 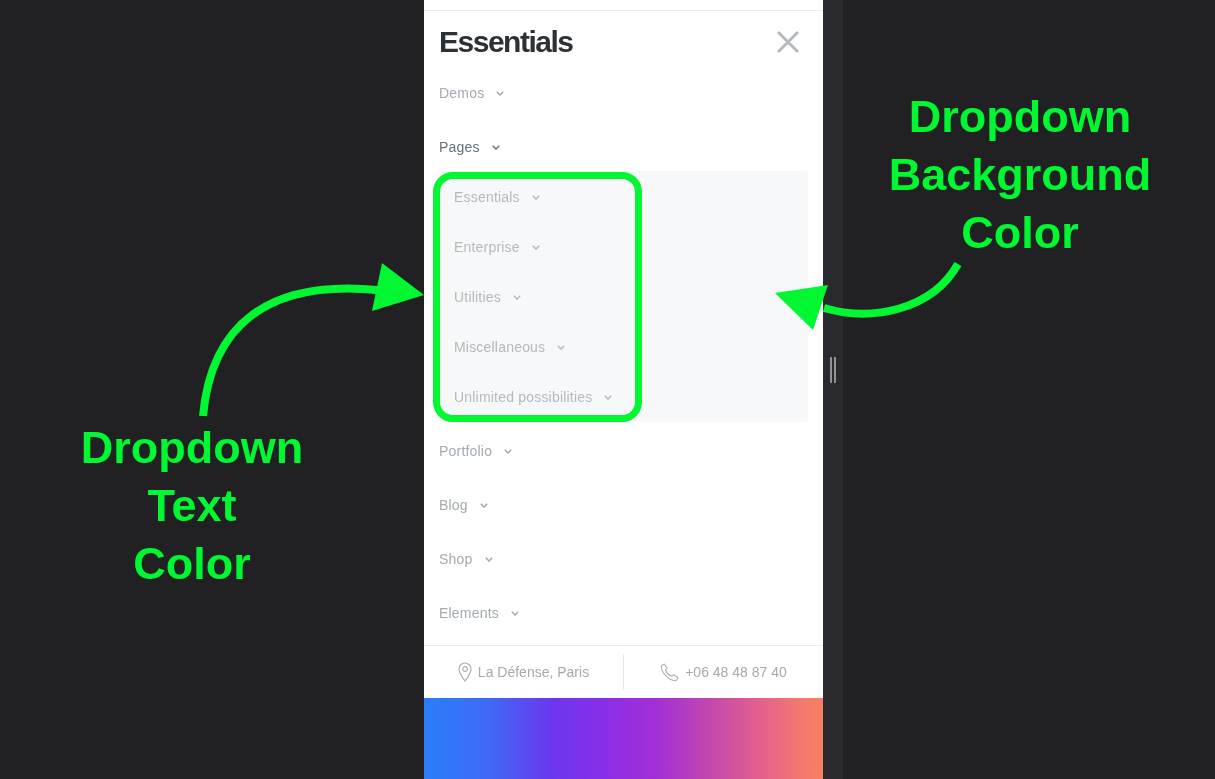 I want to click on drag-handle-icon, so click(x=833, y=370).